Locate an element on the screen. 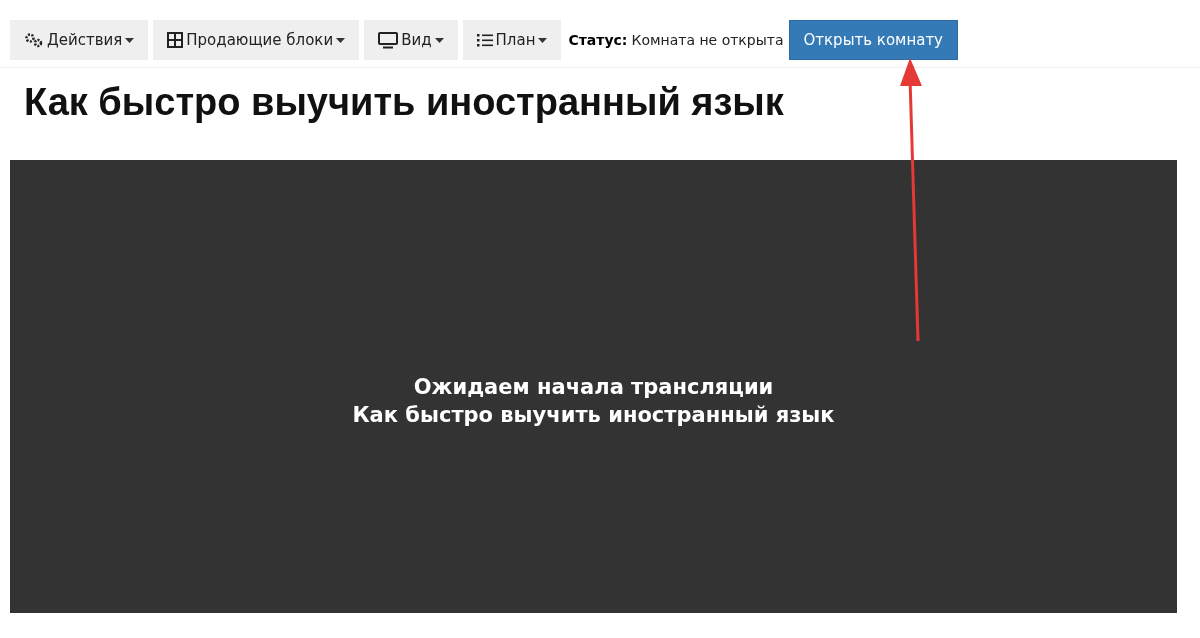 The image size is (1200, 638). menu-button: Действия is located at coordinates (79, 40).